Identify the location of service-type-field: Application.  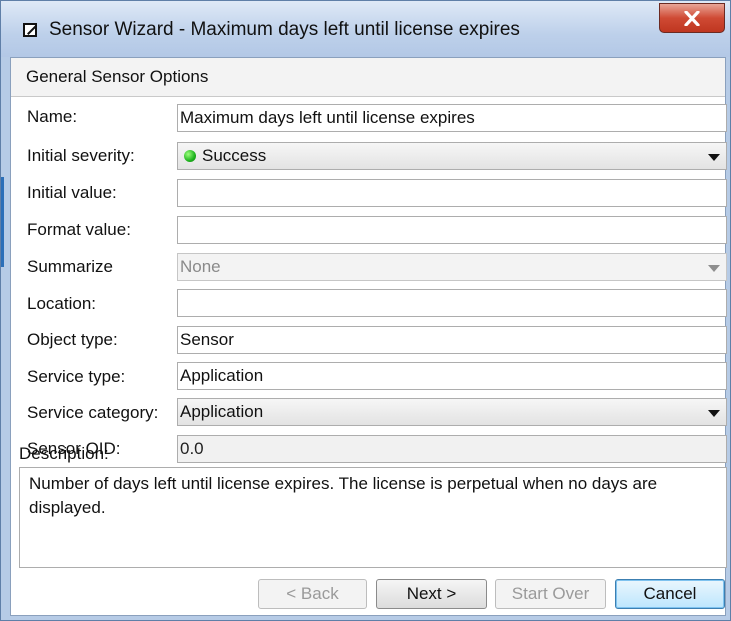
(452, 376).